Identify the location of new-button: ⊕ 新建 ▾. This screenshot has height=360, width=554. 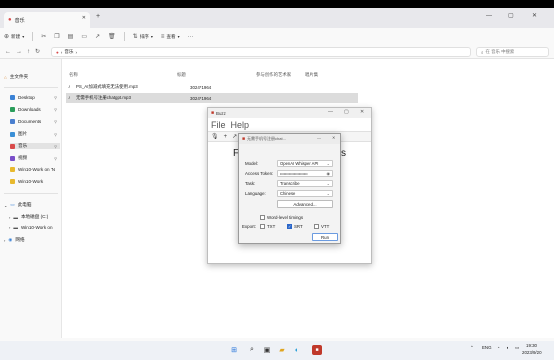
(14, 37).